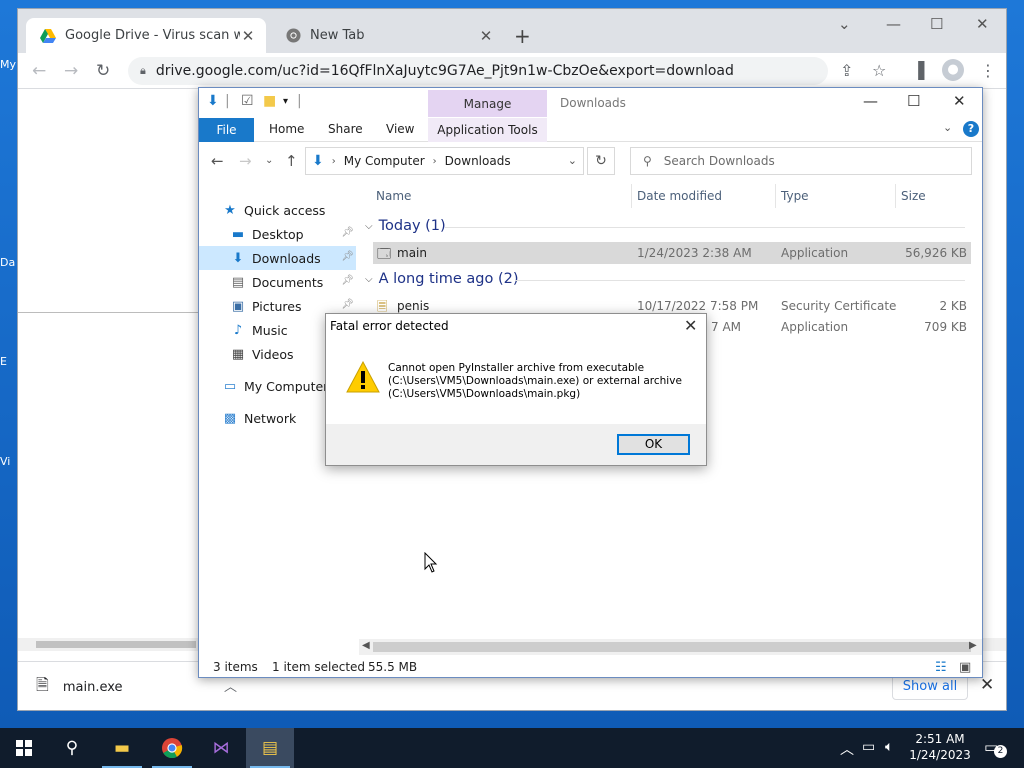  I want to click on window-title: Downloads, so click(593, 103).